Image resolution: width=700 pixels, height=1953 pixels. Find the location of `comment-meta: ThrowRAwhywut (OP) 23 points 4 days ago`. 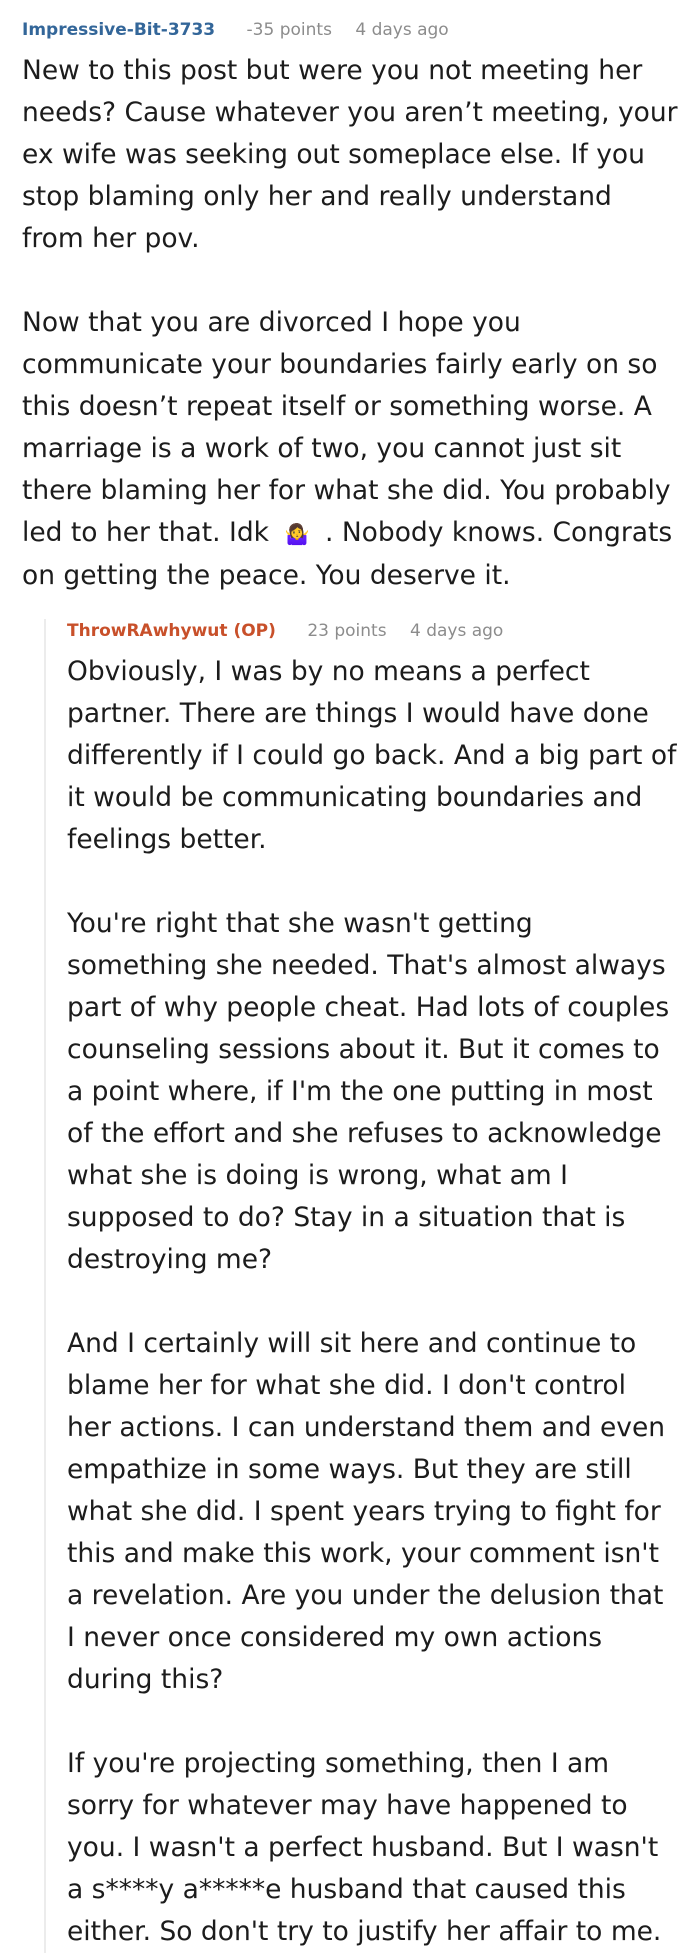

comment-meta: ThrowRAwhywut (OP) 23 points 4 days ago is located at coordinates (372, 631).